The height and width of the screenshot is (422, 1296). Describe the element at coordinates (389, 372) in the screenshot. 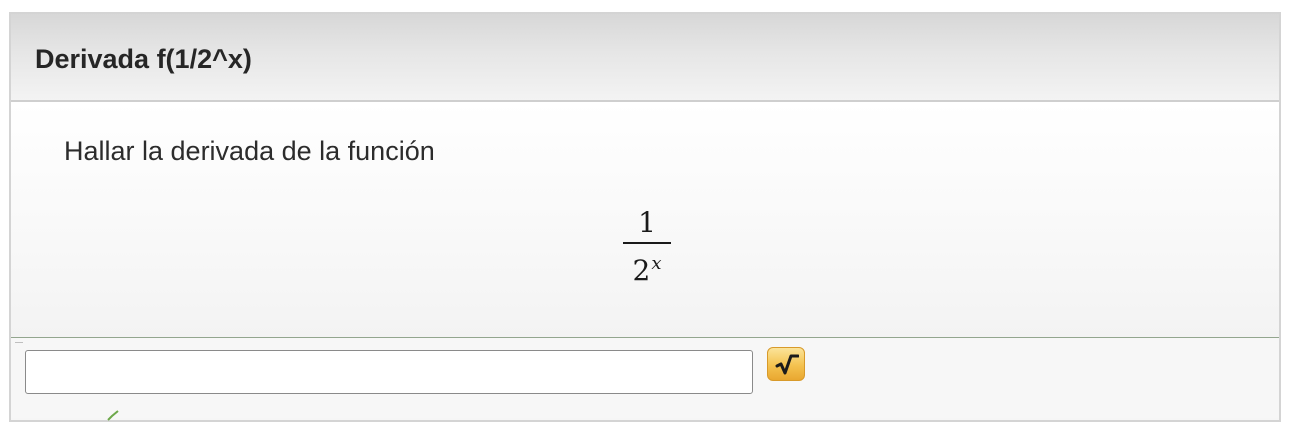

I see `answer-input` at that location.